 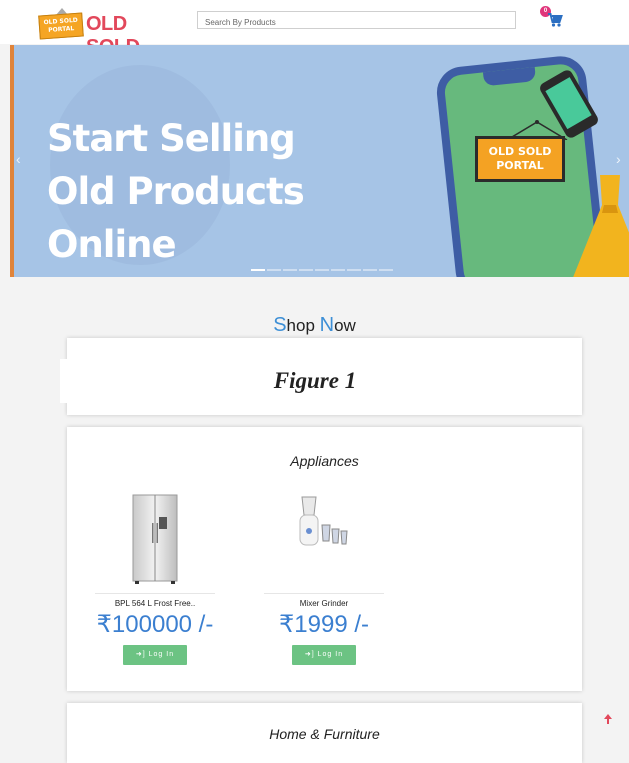 What do you see at coordinates (12, 161) in the screenshot?
I see `carousel-edge` at bounding box center [12, 161].